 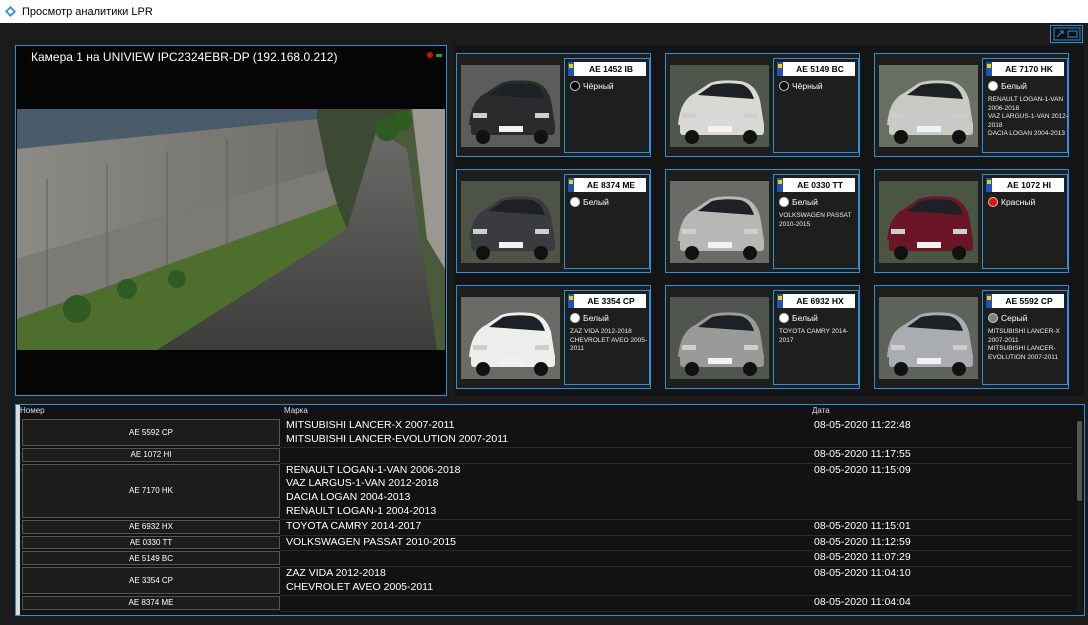 I want to click on table-row: AE 1072 HI 08-05-2020 11:17:55, so click(x=546, y=456).